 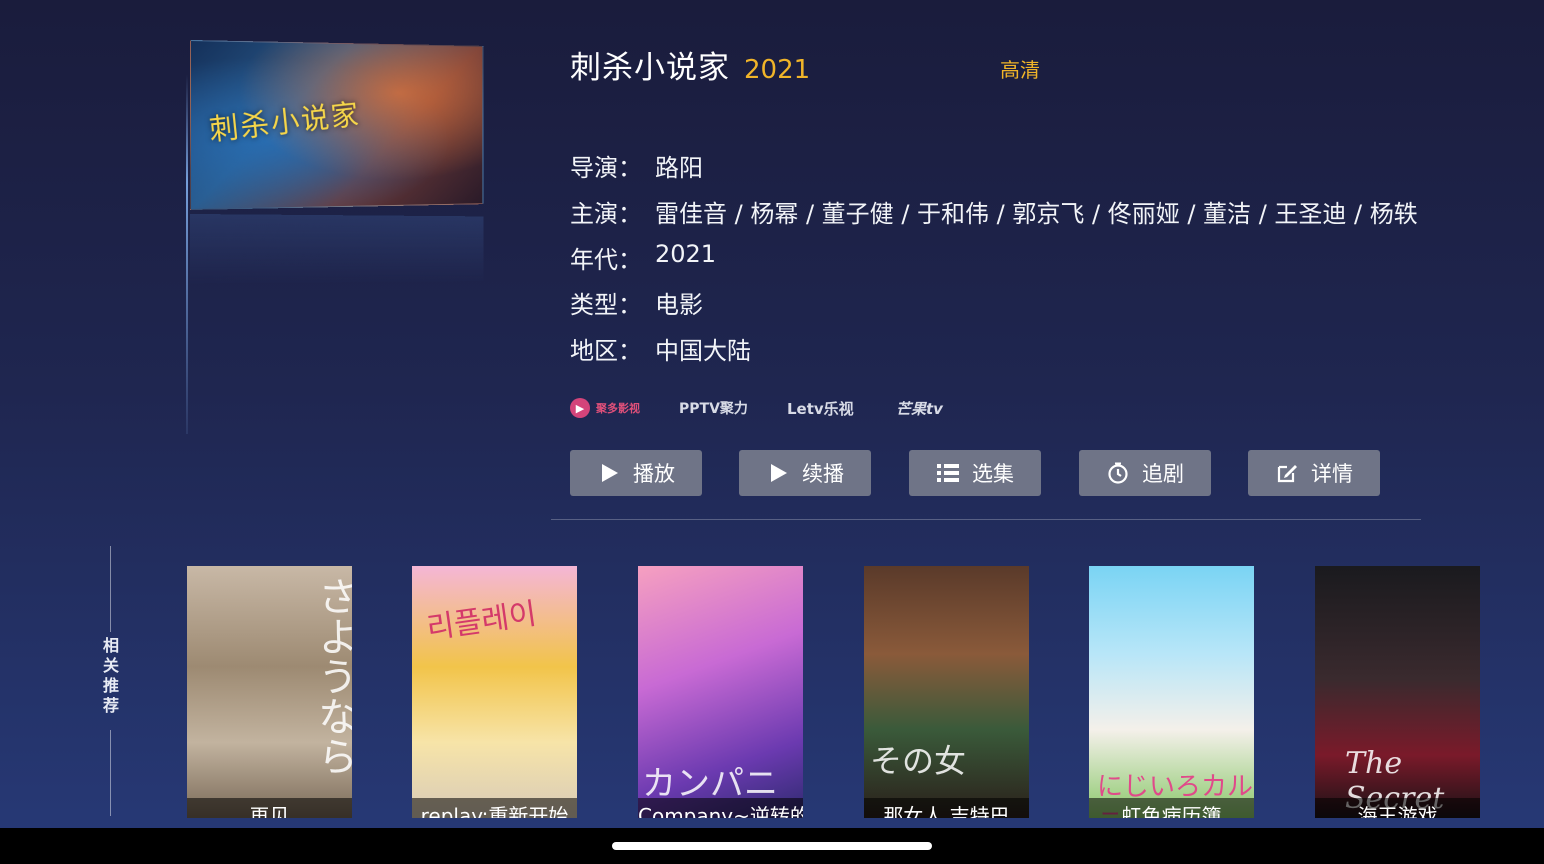 I want to click on resume-button: 续播, so click(x=805, y=473).